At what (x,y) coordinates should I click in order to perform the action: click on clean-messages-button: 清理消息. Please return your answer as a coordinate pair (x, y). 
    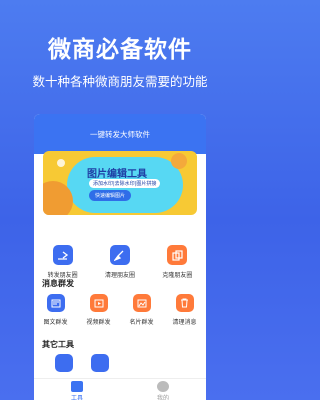
    Looking at the image, I should click on (184, 310).